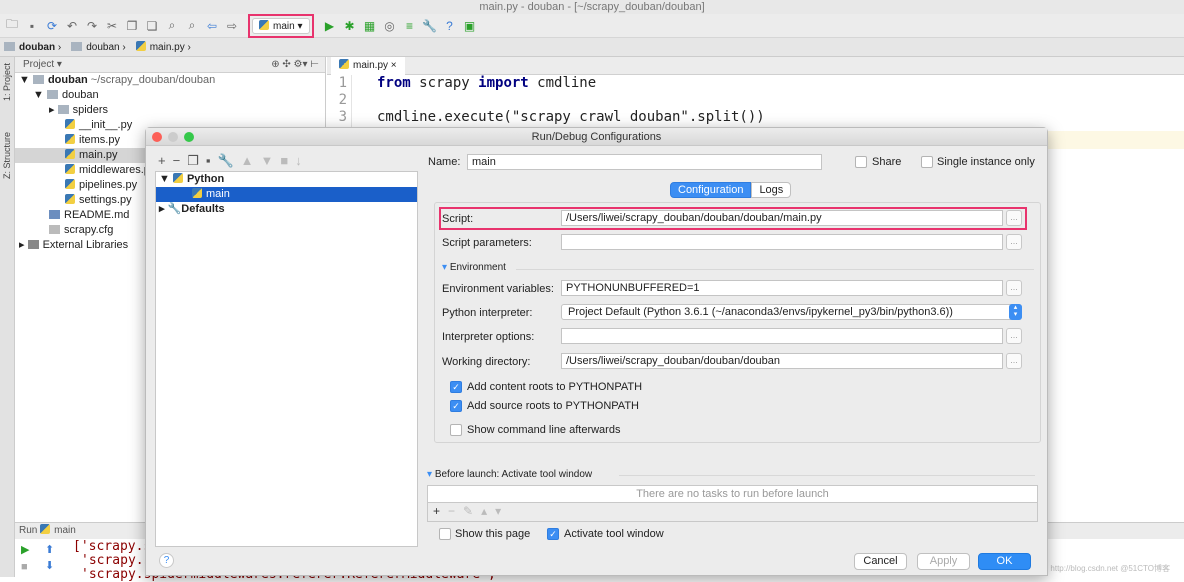 This screenshot has height=582, width=1184. Describe the element at coordinates (180, 160) in the screenshot. I see `remove-config-icon: −` at that location.